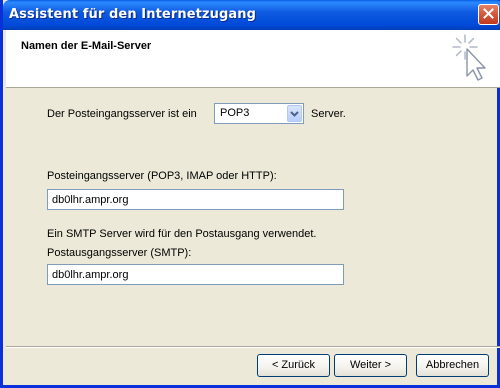 The height and width of the screenshot is (388, 500). What do you see at coordinates (259, 113) in the screenshot?
I see `incoming-type-select: POP3` at bounding box center [259, 113].